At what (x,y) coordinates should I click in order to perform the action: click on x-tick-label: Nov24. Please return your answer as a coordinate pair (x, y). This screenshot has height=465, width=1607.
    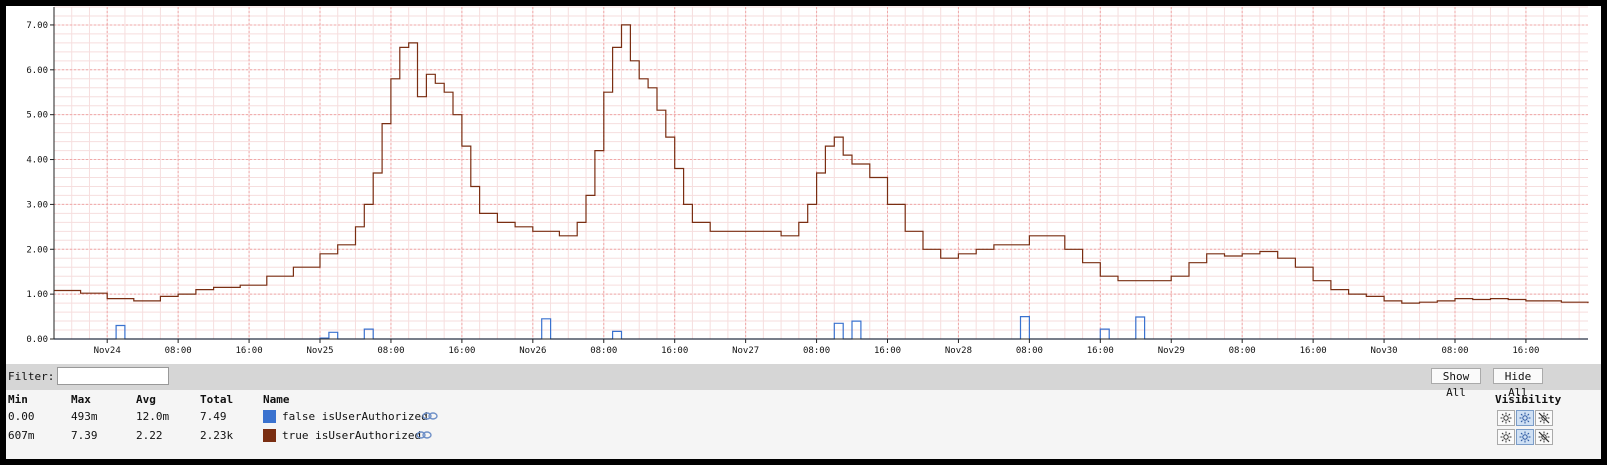
    Looking at the image, I should click on (107, 351).